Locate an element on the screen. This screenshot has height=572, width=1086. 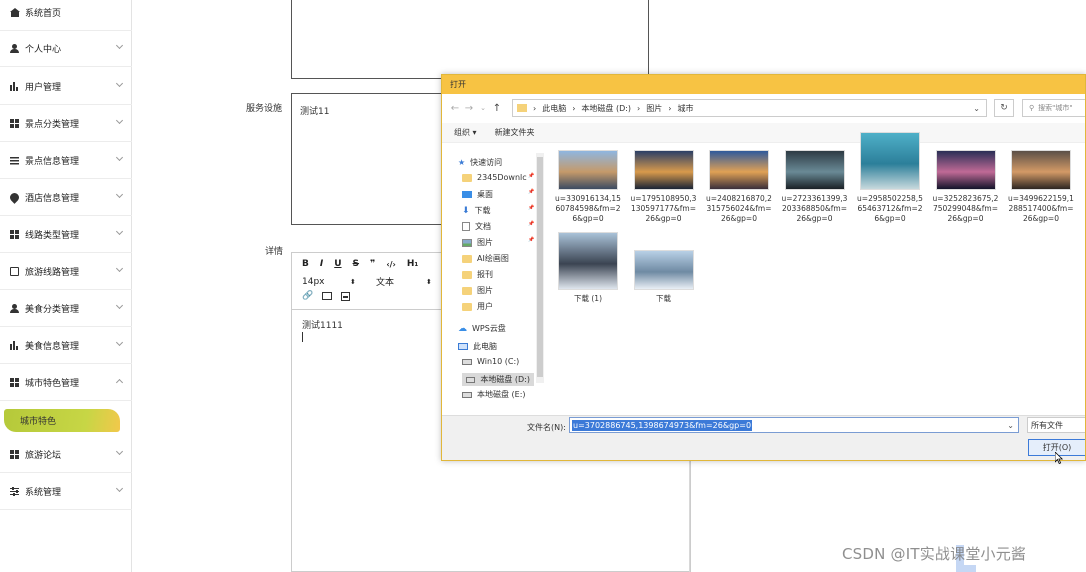
bold-button: B is located at coordinates (305, 264).